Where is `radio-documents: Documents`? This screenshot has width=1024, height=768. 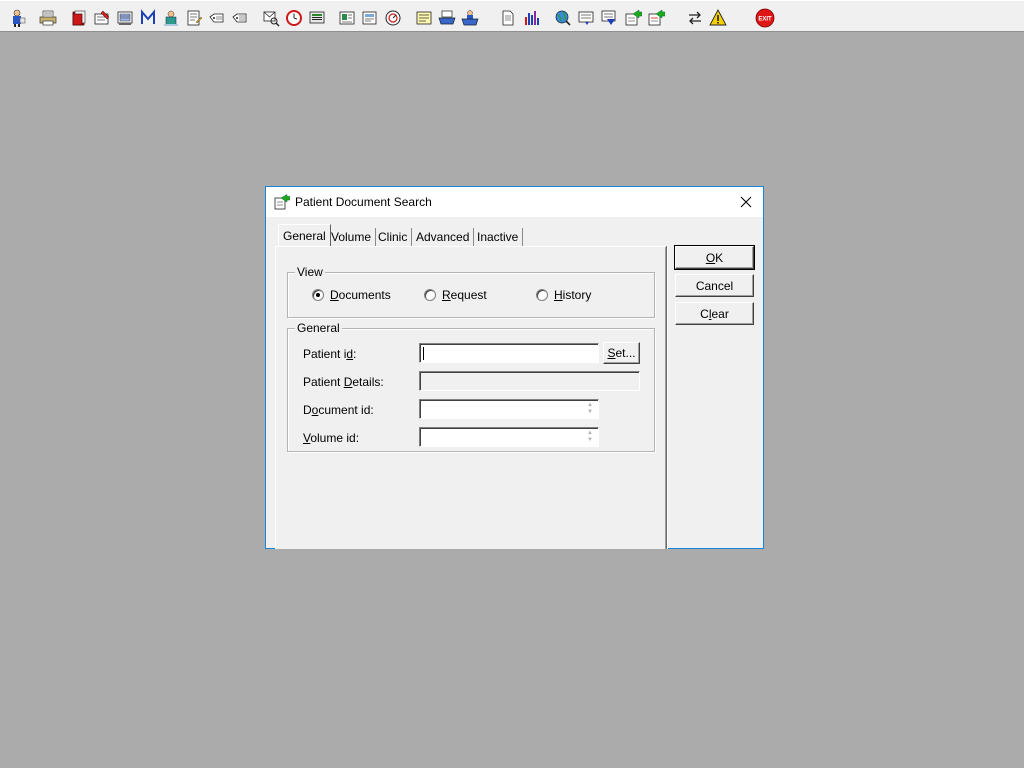 radio-documents: Documents is located at coordinates (351, 295).